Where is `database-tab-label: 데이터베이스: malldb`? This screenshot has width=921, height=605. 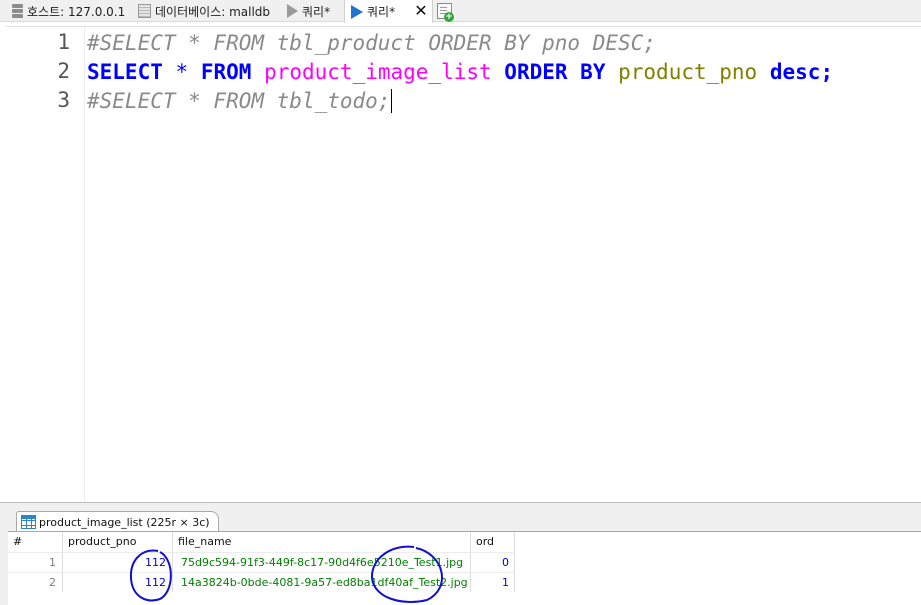 database-tab-label: 데이터베이스: malldb is located at coordinates (213, 11).